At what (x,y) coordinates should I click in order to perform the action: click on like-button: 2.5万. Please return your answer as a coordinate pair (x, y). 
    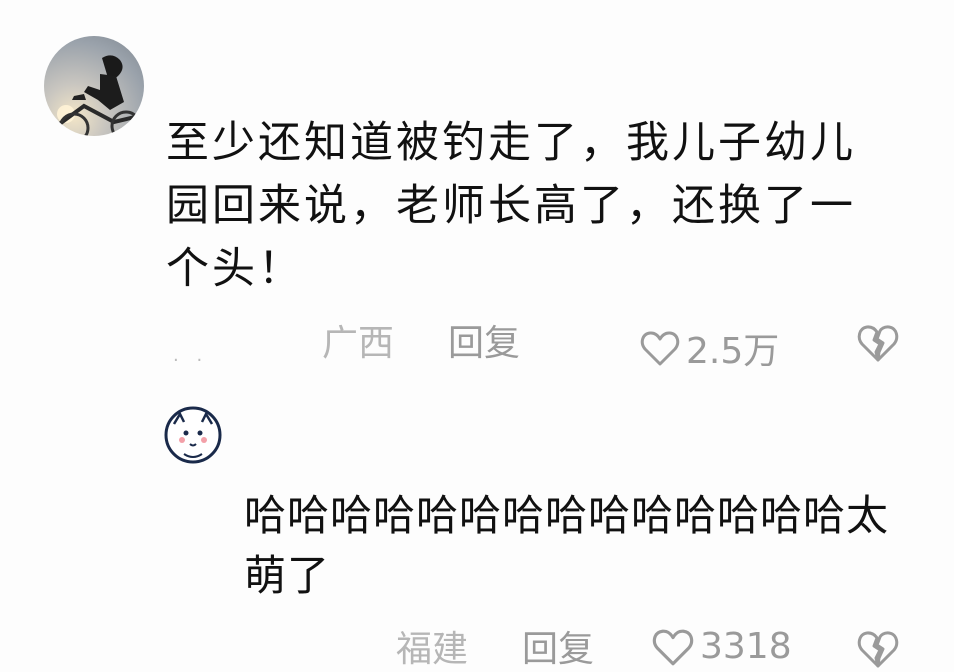
    Looking at the image, I should click on (709, 348).